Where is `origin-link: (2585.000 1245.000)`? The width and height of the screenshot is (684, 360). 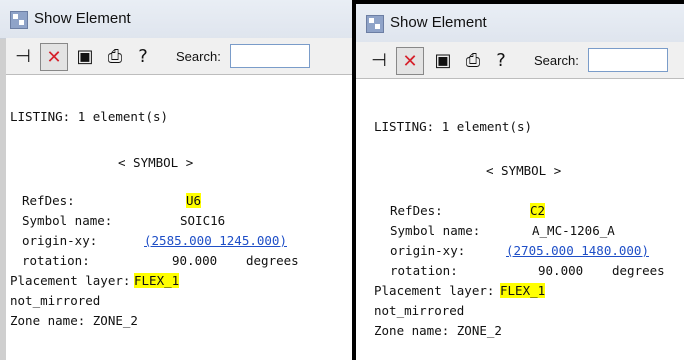
origin-link: (2585.000 1245.000) is located at coordinates (215, 240).